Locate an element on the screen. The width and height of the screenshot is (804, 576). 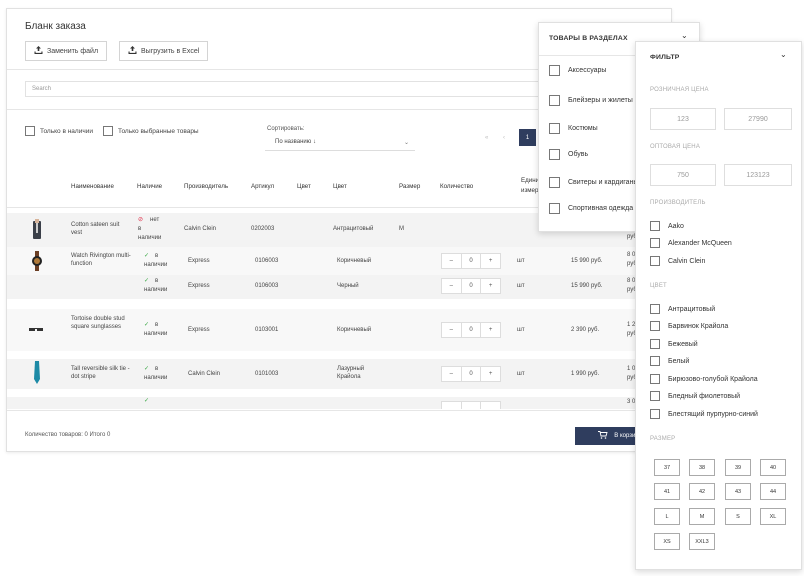
pager-first-button: « is located at coordinates (486, 138).